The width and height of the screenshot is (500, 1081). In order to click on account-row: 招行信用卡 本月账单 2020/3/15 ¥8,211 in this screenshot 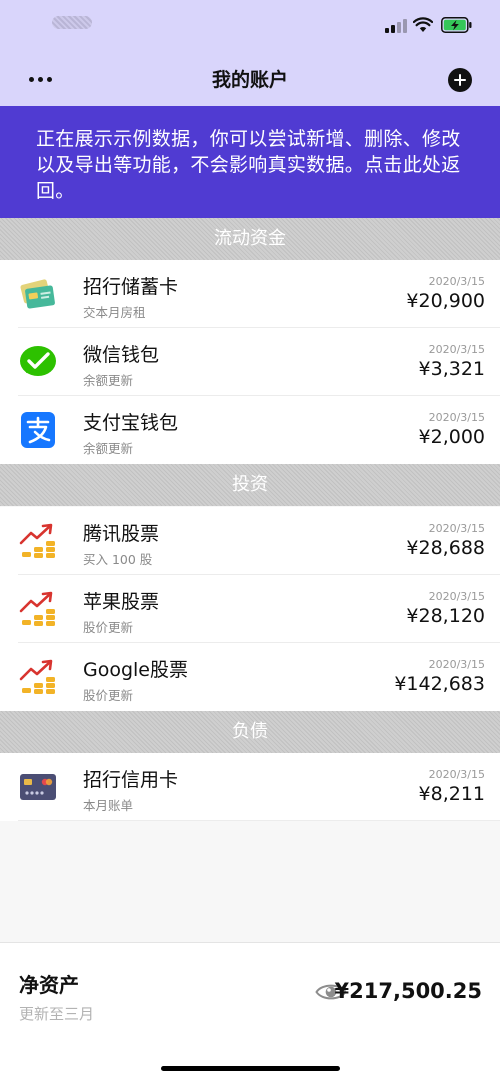, I will do `click(250, 787)`.